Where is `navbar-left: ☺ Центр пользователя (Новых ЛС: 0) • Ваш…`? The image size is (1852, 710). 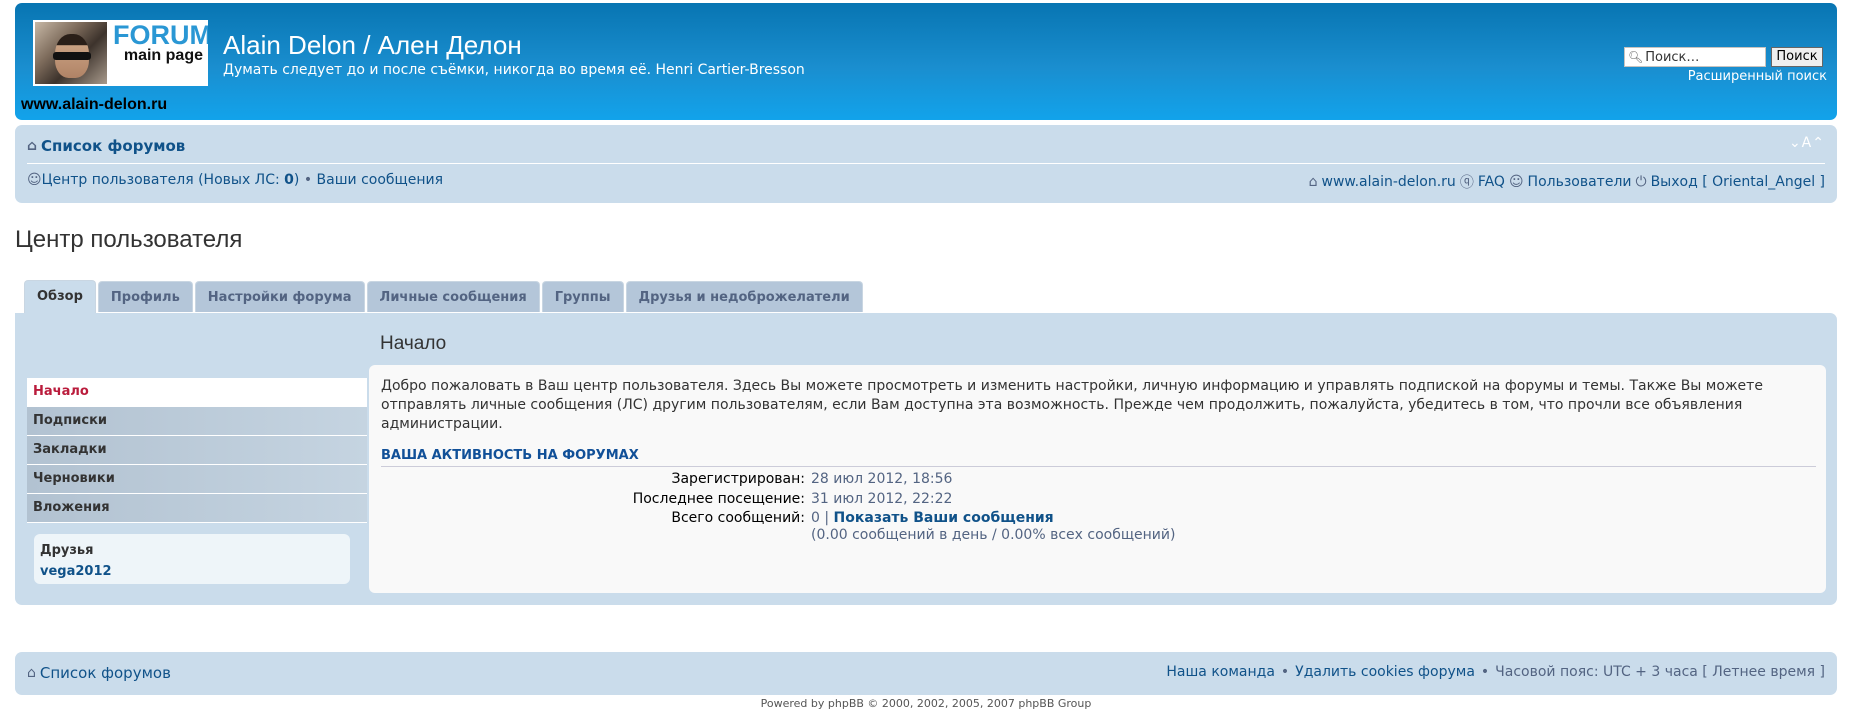
navbar-left: ☺ Центр пользователя (Новых ЛС: 0) • Ваш… is located at coordinates (235, 180).